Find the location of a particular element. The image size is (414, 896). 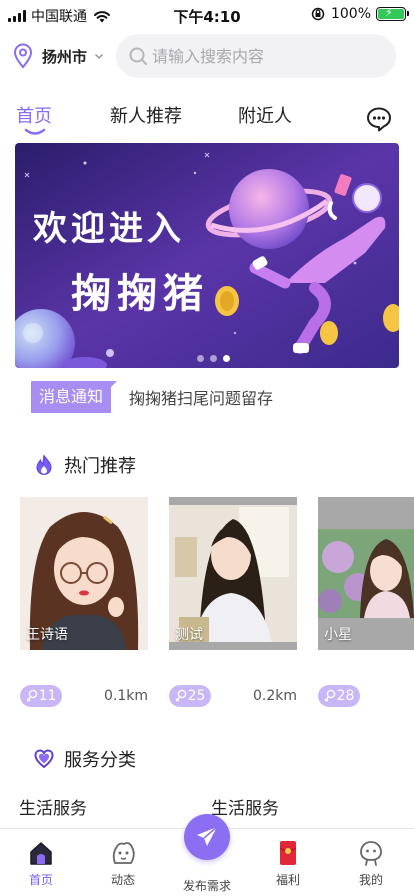

profile-card: 小星 28 is located at coordinates (366, 603).